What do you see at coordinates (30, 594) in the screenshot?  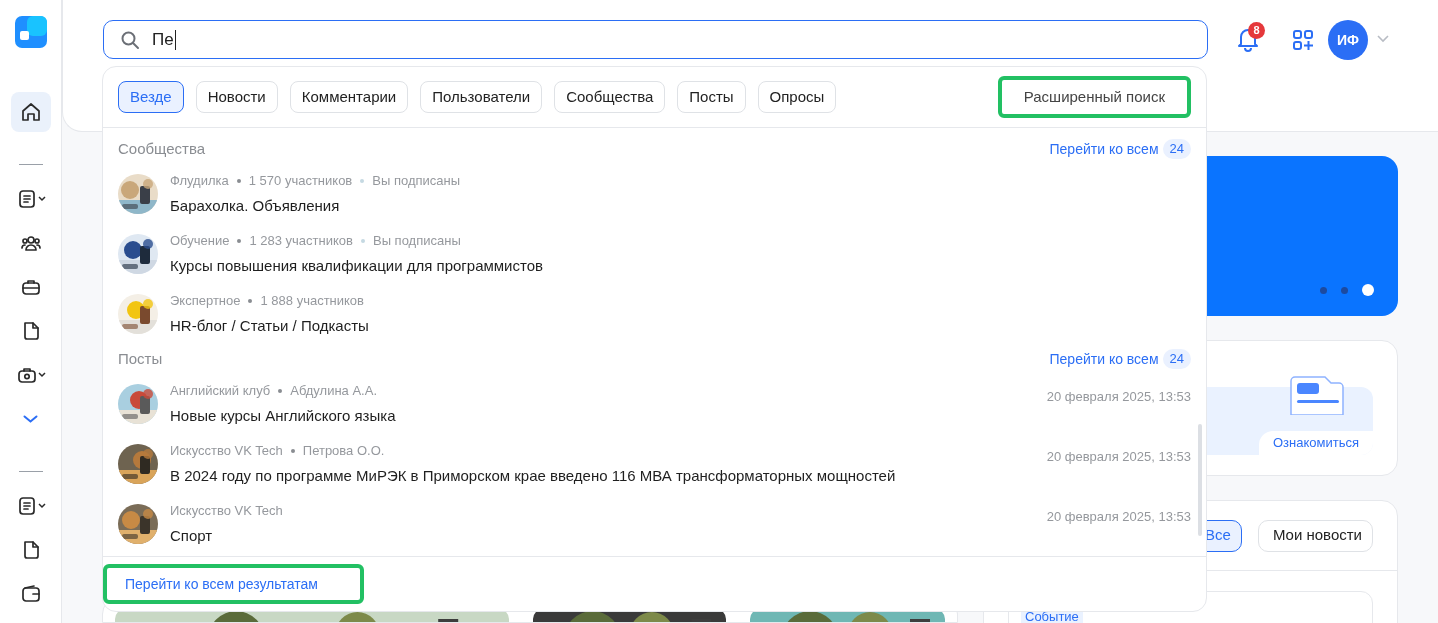 I see `wallet-icon` at bounding box center [30, 594].